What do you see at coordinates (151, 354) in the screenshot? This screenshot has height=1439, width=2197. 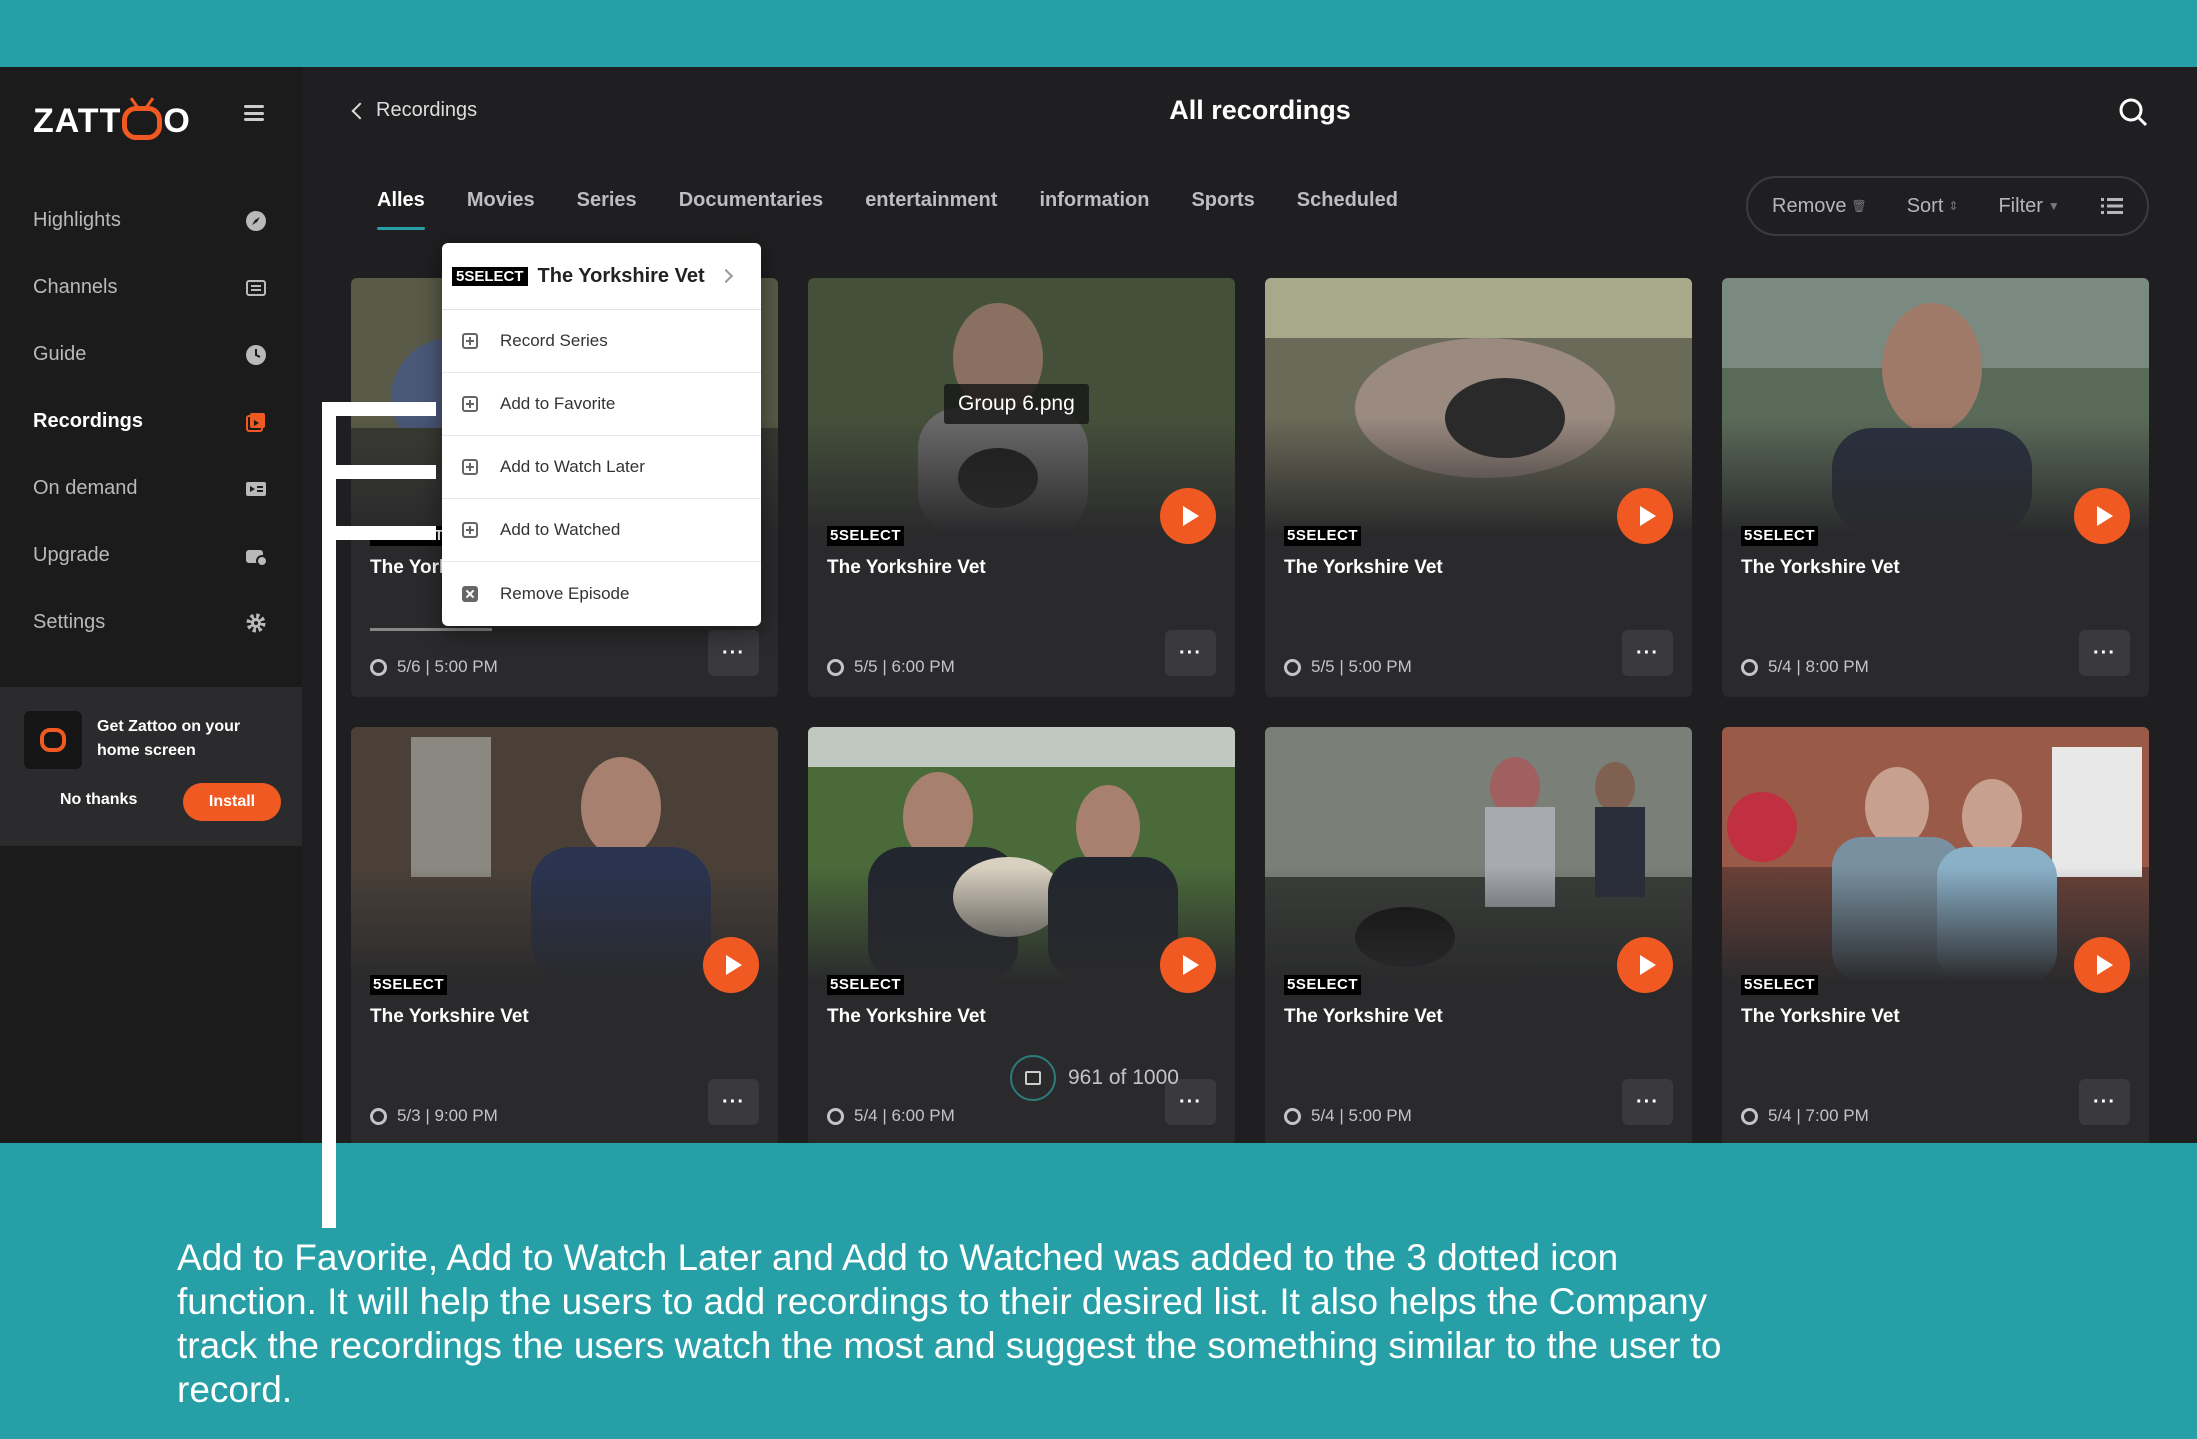 I see `sidebar-item-guide: Guide` at bounding box center [151, 354].